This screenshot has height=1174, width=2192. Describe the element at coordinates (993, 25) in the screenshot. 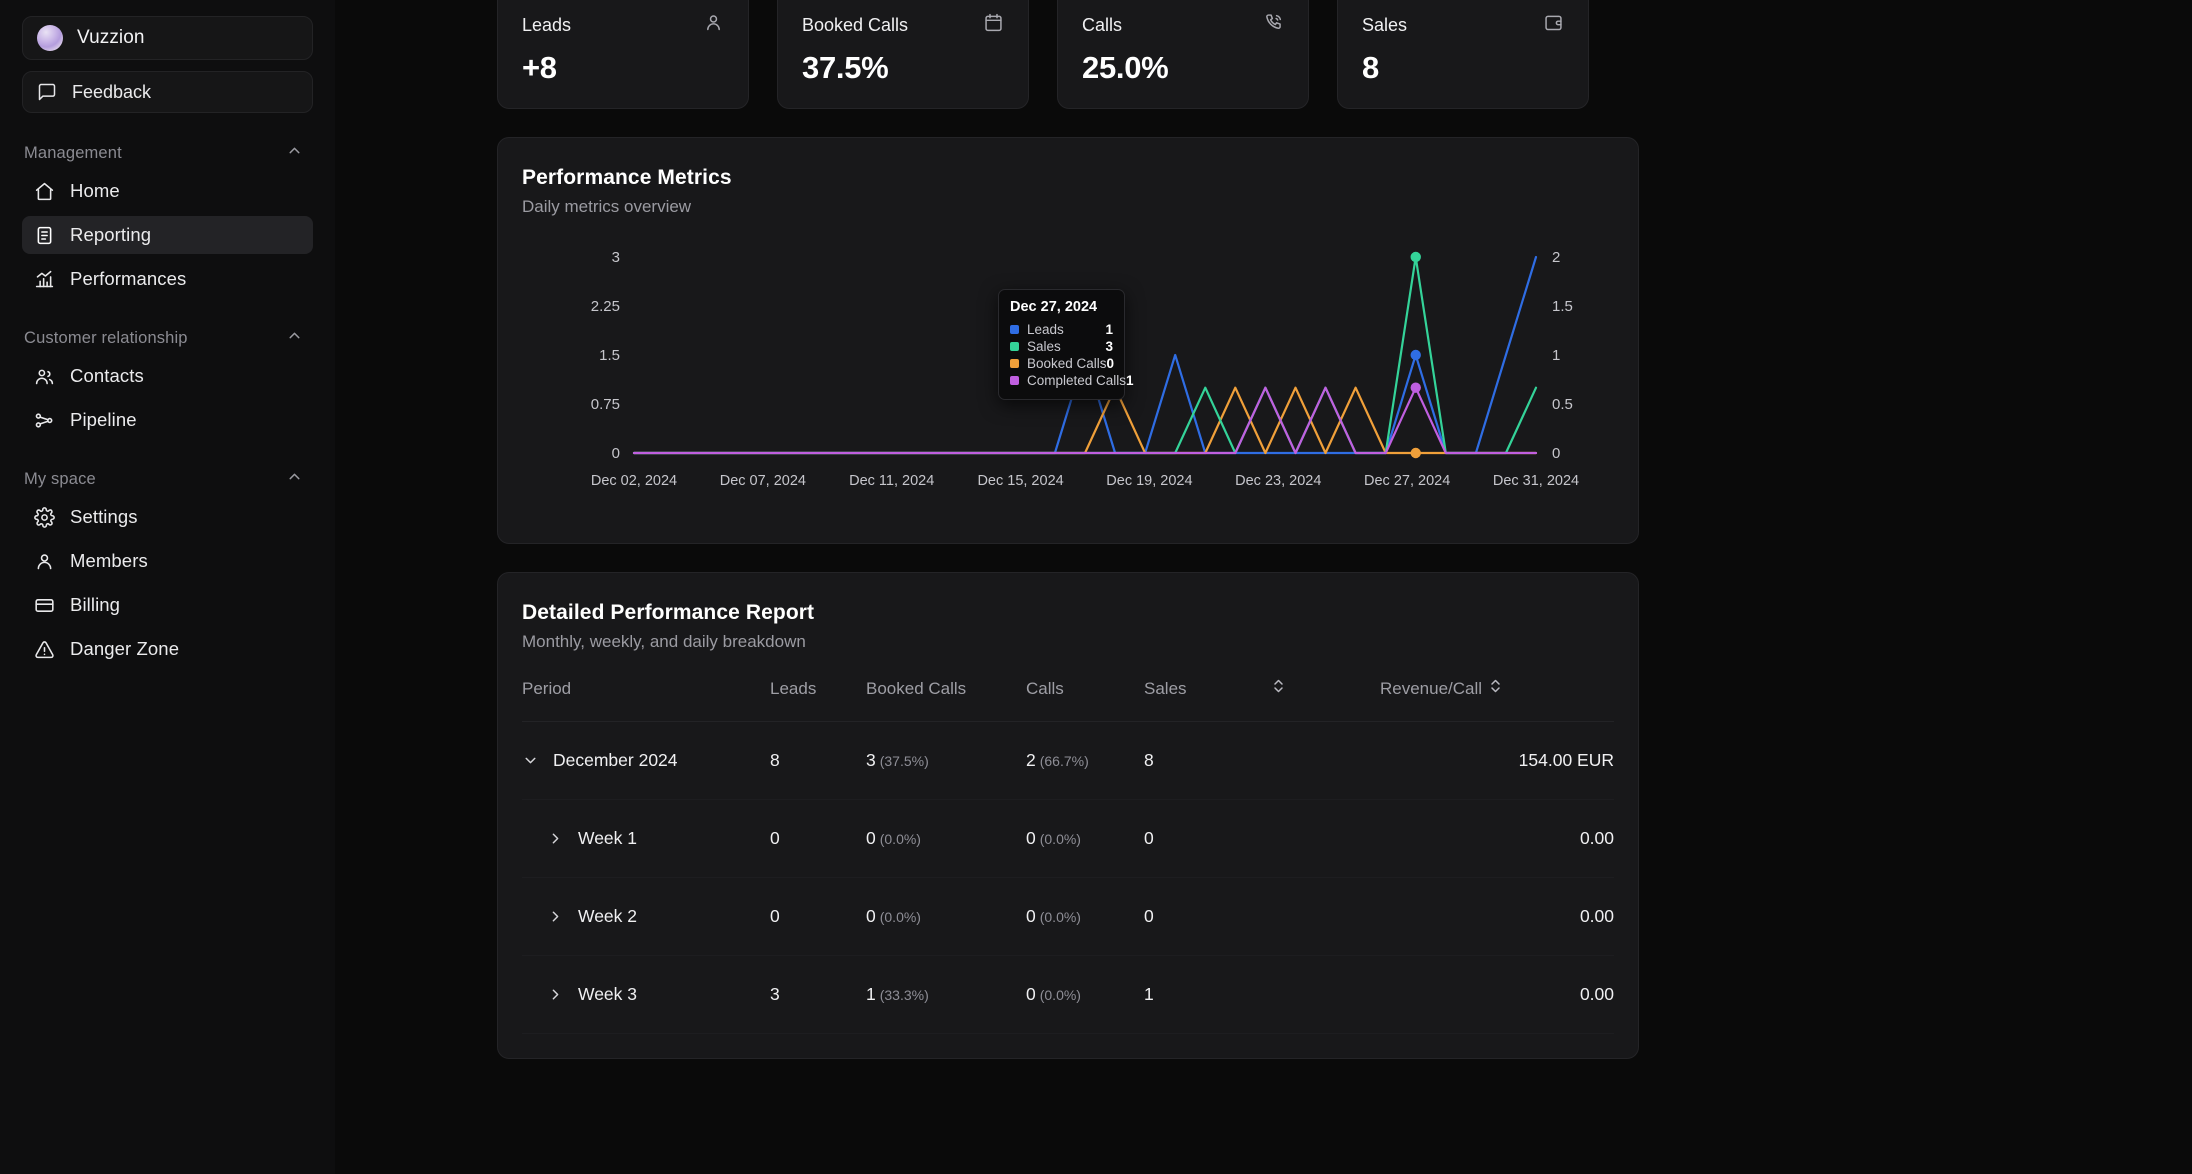

I see `calendar-icon` at that location.